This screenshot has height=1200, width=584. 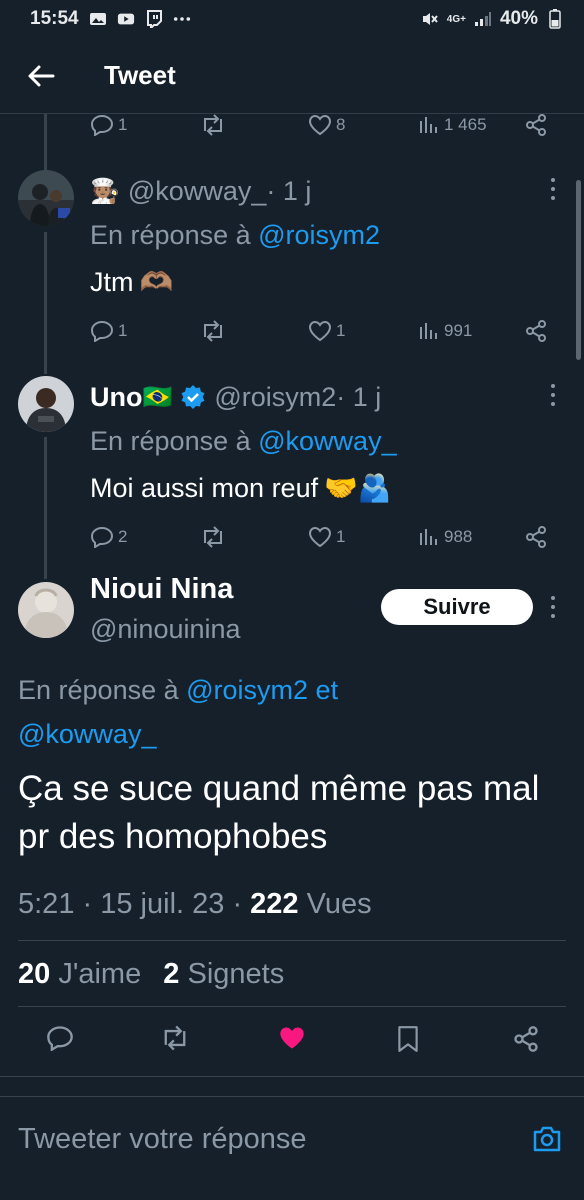 What do you see at coordinates (292, 76) in the screenshot?
I see `top-app-bar: Tweet` at bounding box center [292, 76].